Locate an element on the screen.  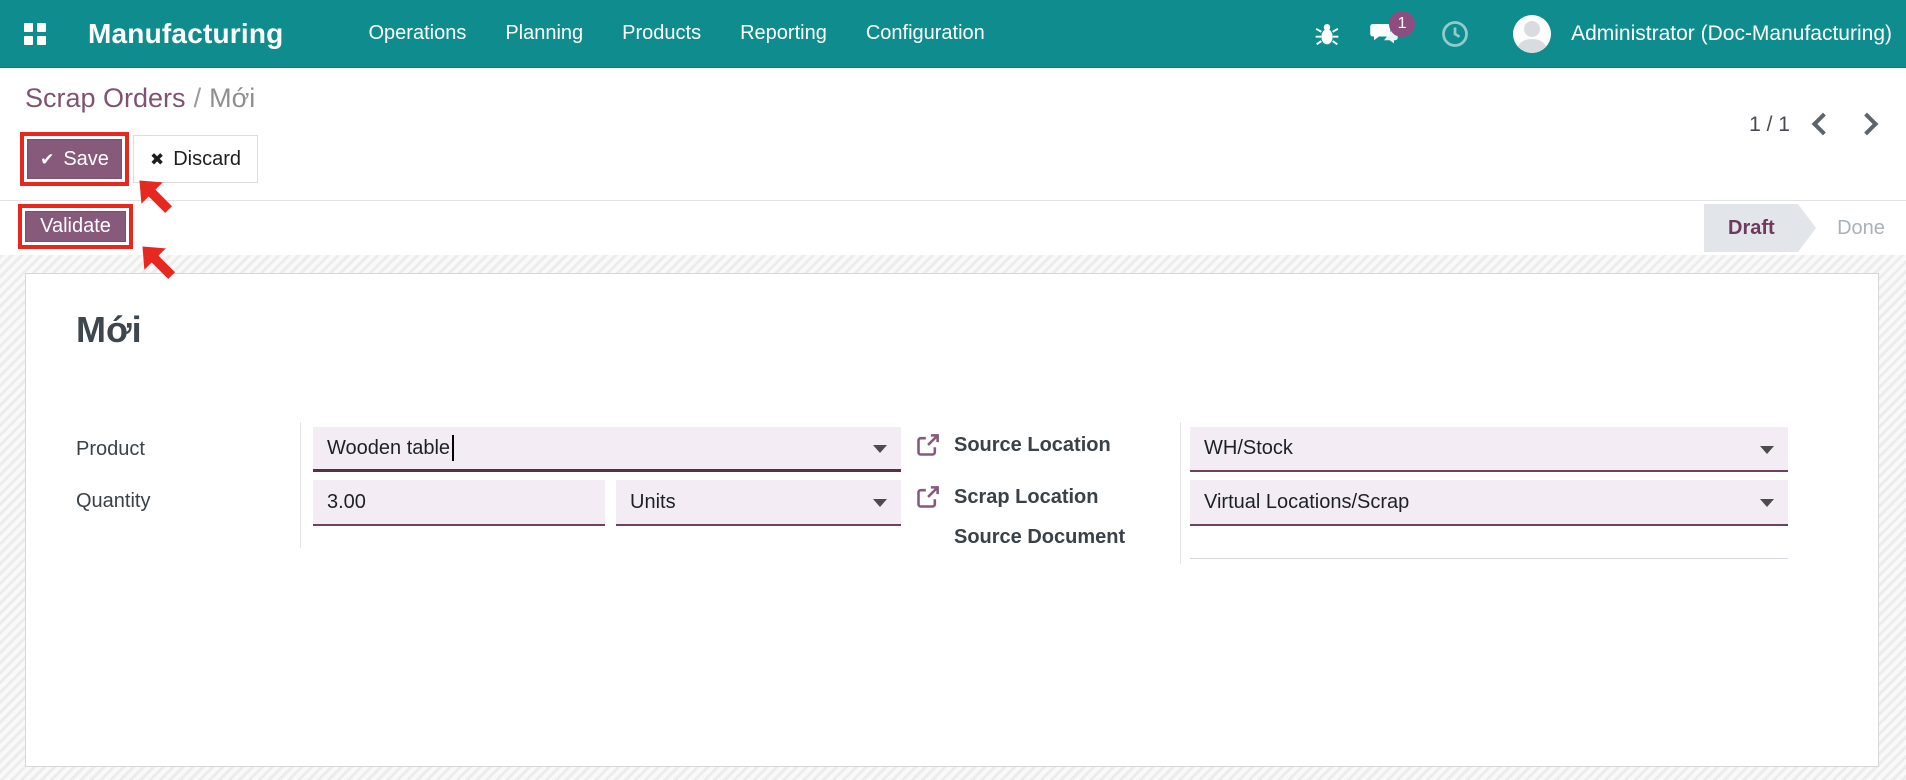
app-name: Manufacturing is located at coordinates (185, 34).